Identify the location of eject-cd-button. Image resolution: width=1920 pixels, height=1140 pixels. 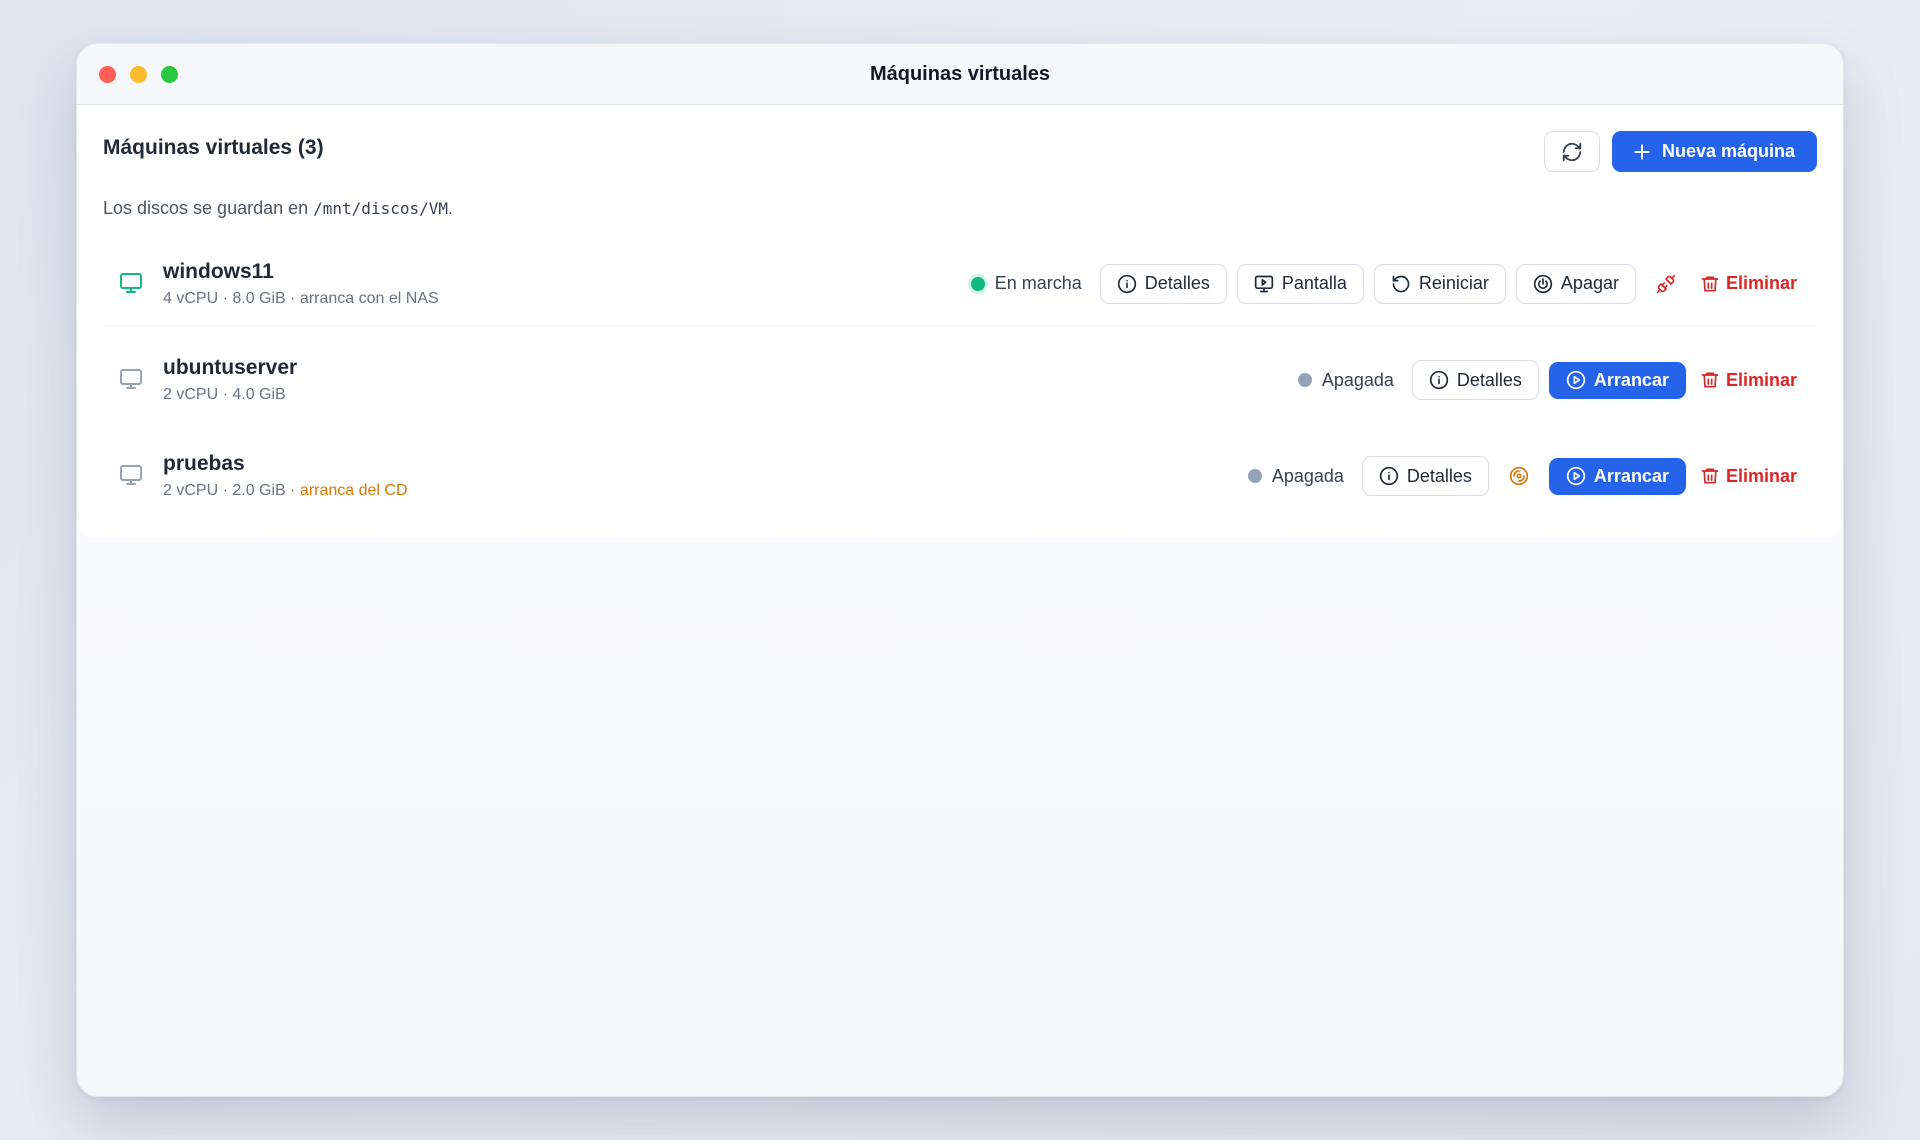
(1519, 476).